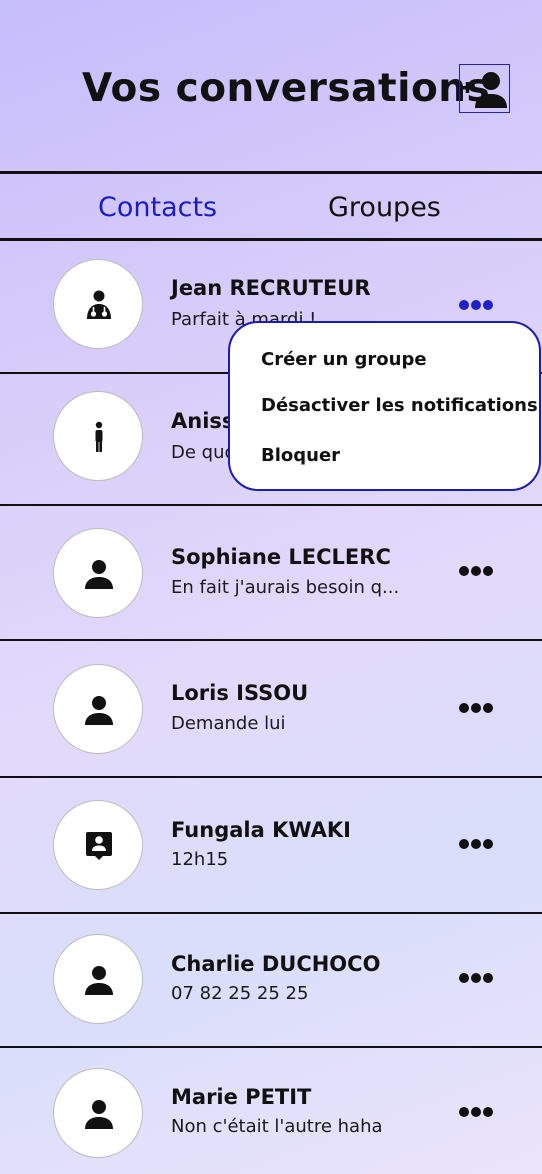 The width and height of the screenshot is (542, 1174). I want to click on last-message: 12h15, so click(200, 859).